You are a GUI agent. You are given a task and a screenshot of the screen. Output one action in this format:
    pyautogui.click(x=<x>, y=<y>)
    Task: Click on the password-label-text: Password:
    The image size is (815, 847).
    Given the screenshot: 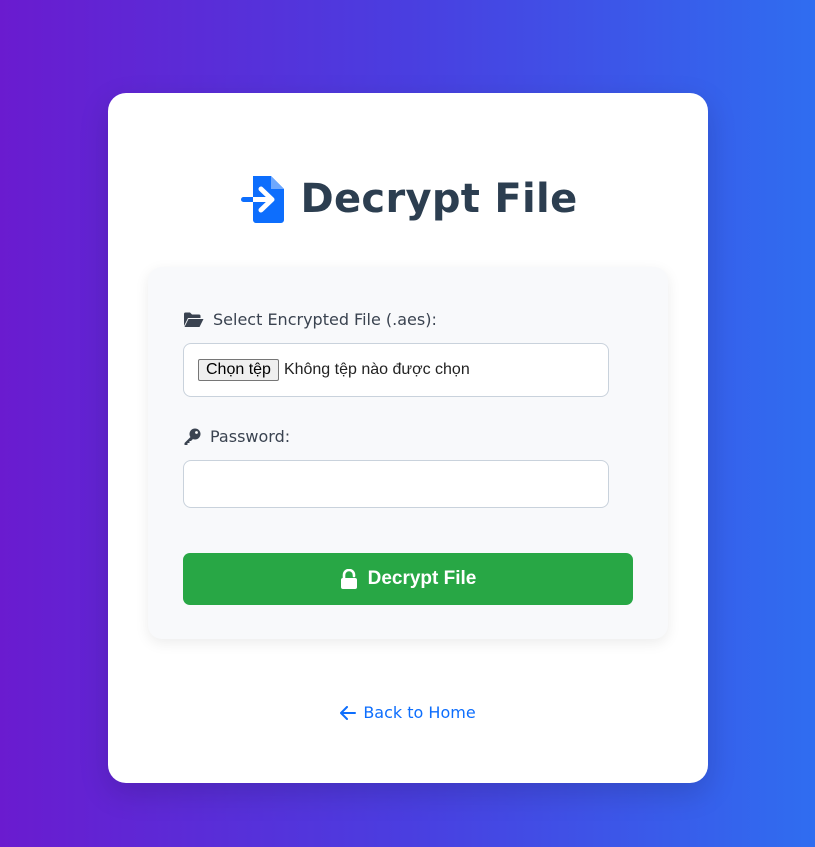 What is the action you would take?
    pyautogui.click(x=250, y=436)
    